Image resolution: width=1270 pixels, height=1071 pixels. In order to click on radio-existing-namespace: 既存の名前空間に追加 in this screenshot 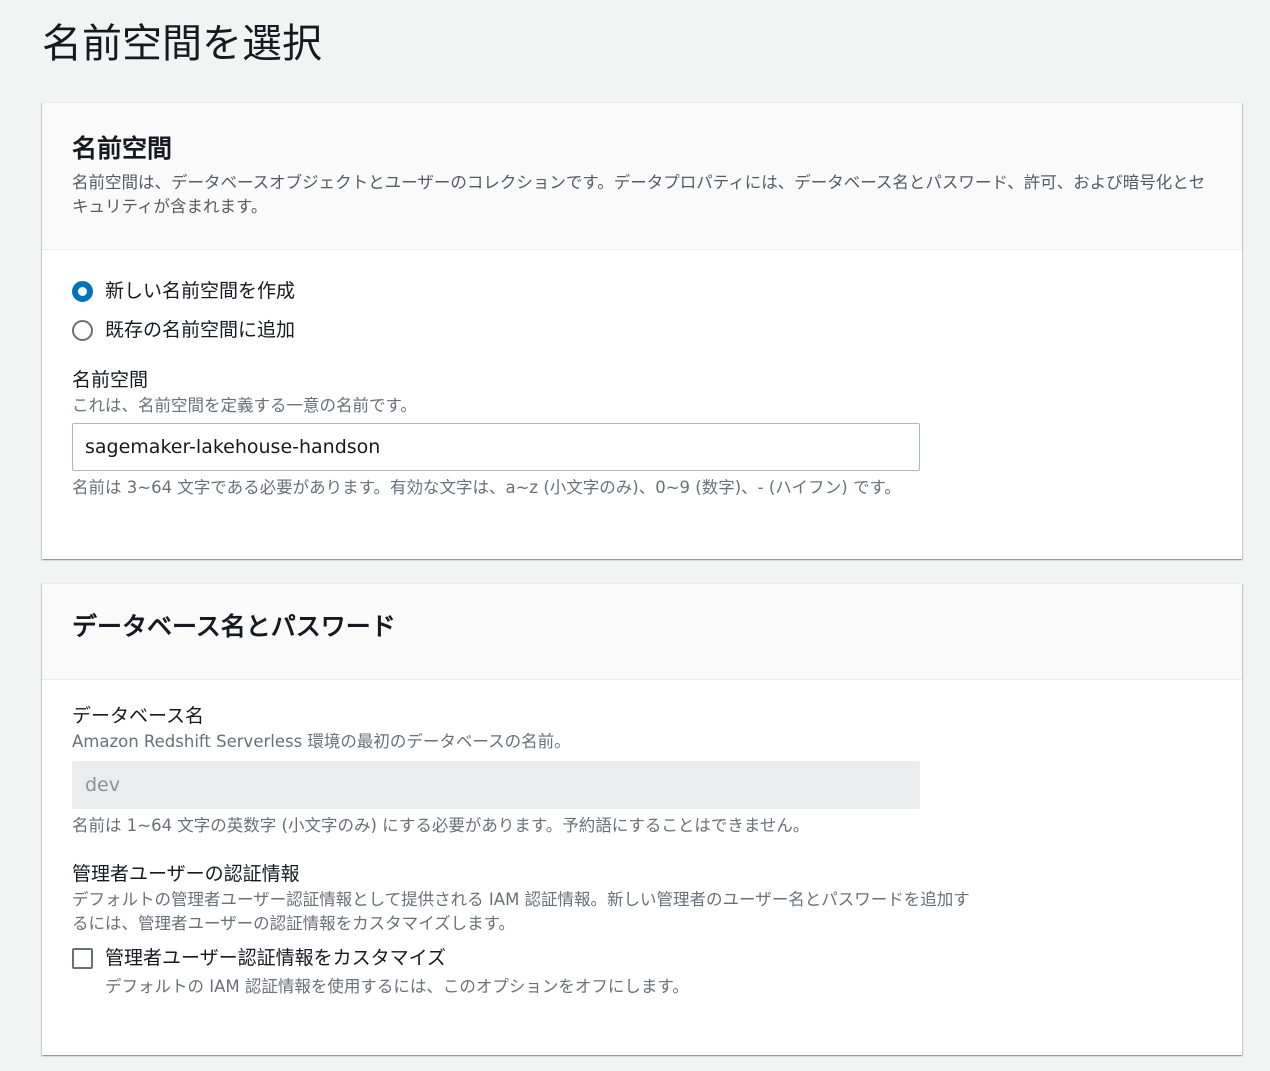, I will do `click(642, 330)`.